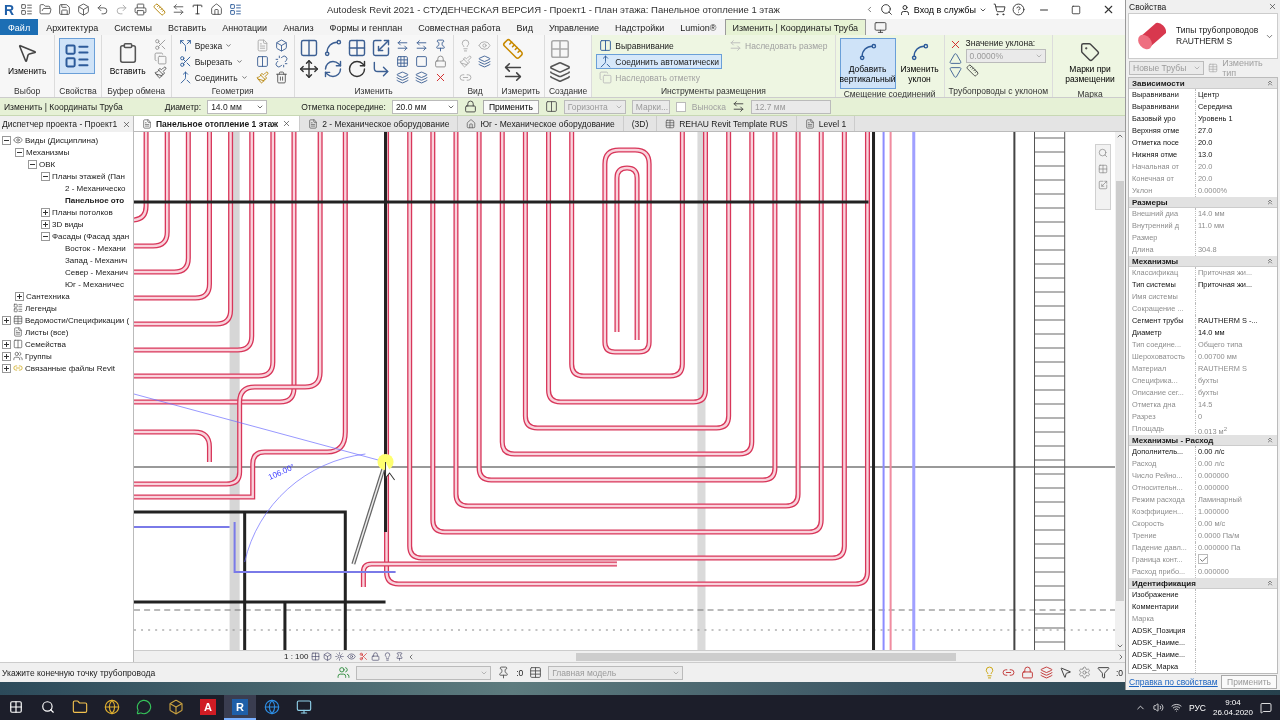 Image resolution: width=1280 pixels, height=720 pixels. I want to click on ribbon-tab: Lumion®, so click(698, 27).